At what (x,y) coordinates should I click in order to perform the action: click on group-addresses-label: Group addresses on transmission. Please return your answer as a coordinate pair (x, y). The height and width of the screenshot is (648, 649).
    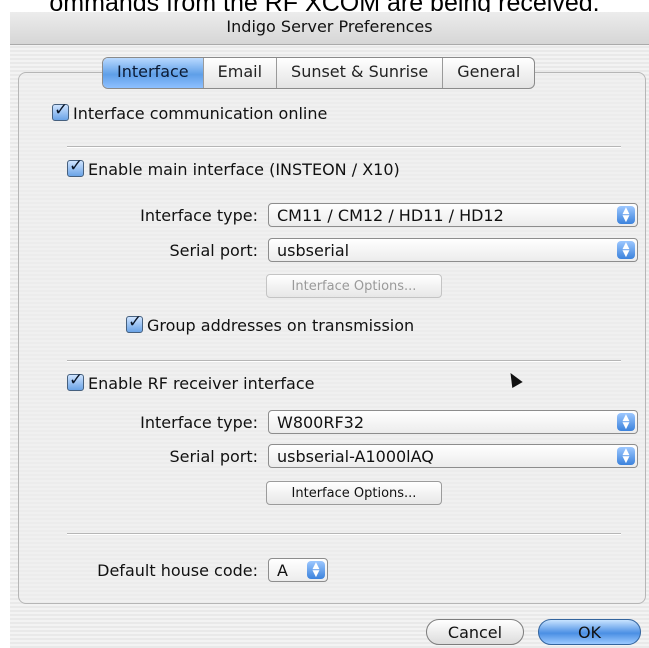
    Looking at the image, I should click on (281, 325).